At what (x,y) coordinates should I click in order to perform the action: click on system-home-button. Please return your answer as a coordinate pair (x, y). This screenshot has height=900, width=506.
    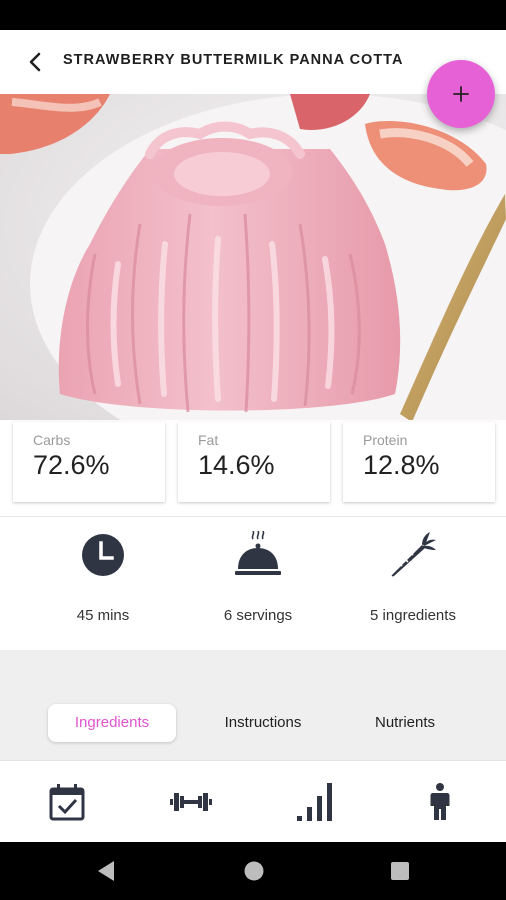
    Looking at the image, I should click on (254, 871).